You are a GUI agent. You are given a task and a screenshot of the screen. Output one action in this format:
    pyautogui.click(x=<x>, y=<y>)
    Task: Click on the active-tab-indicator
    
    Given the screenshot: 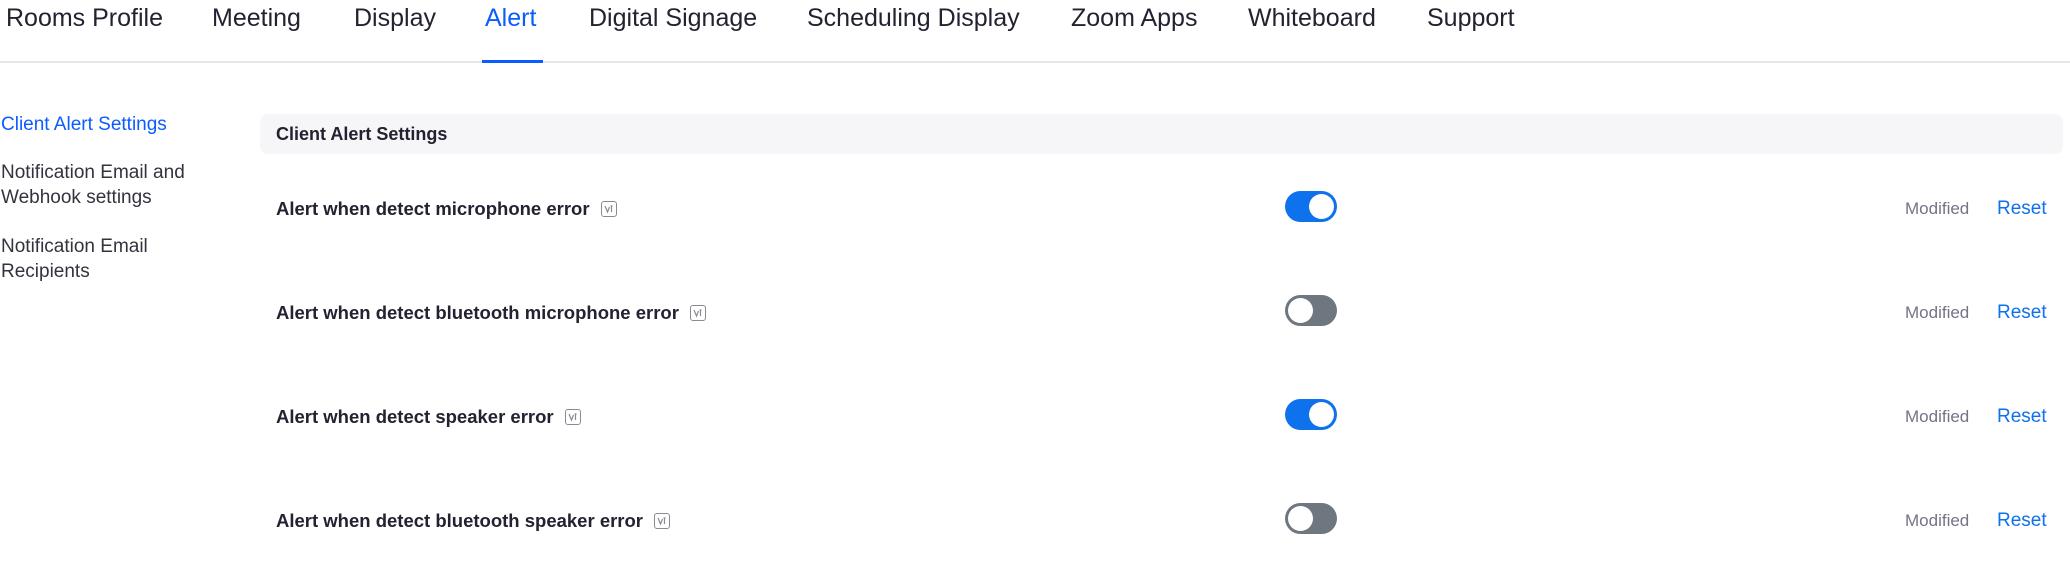 What is the action you would take?
    pyautogui.click(x=512, y=61)
    